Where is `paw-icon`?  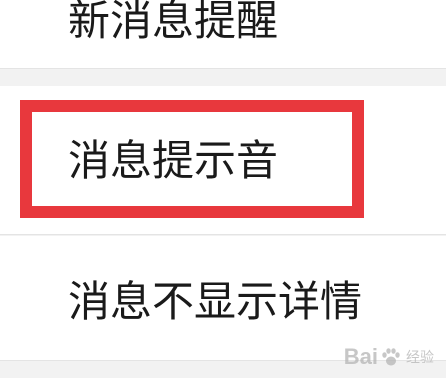 paw-icon is located at coordinates (391, 357).